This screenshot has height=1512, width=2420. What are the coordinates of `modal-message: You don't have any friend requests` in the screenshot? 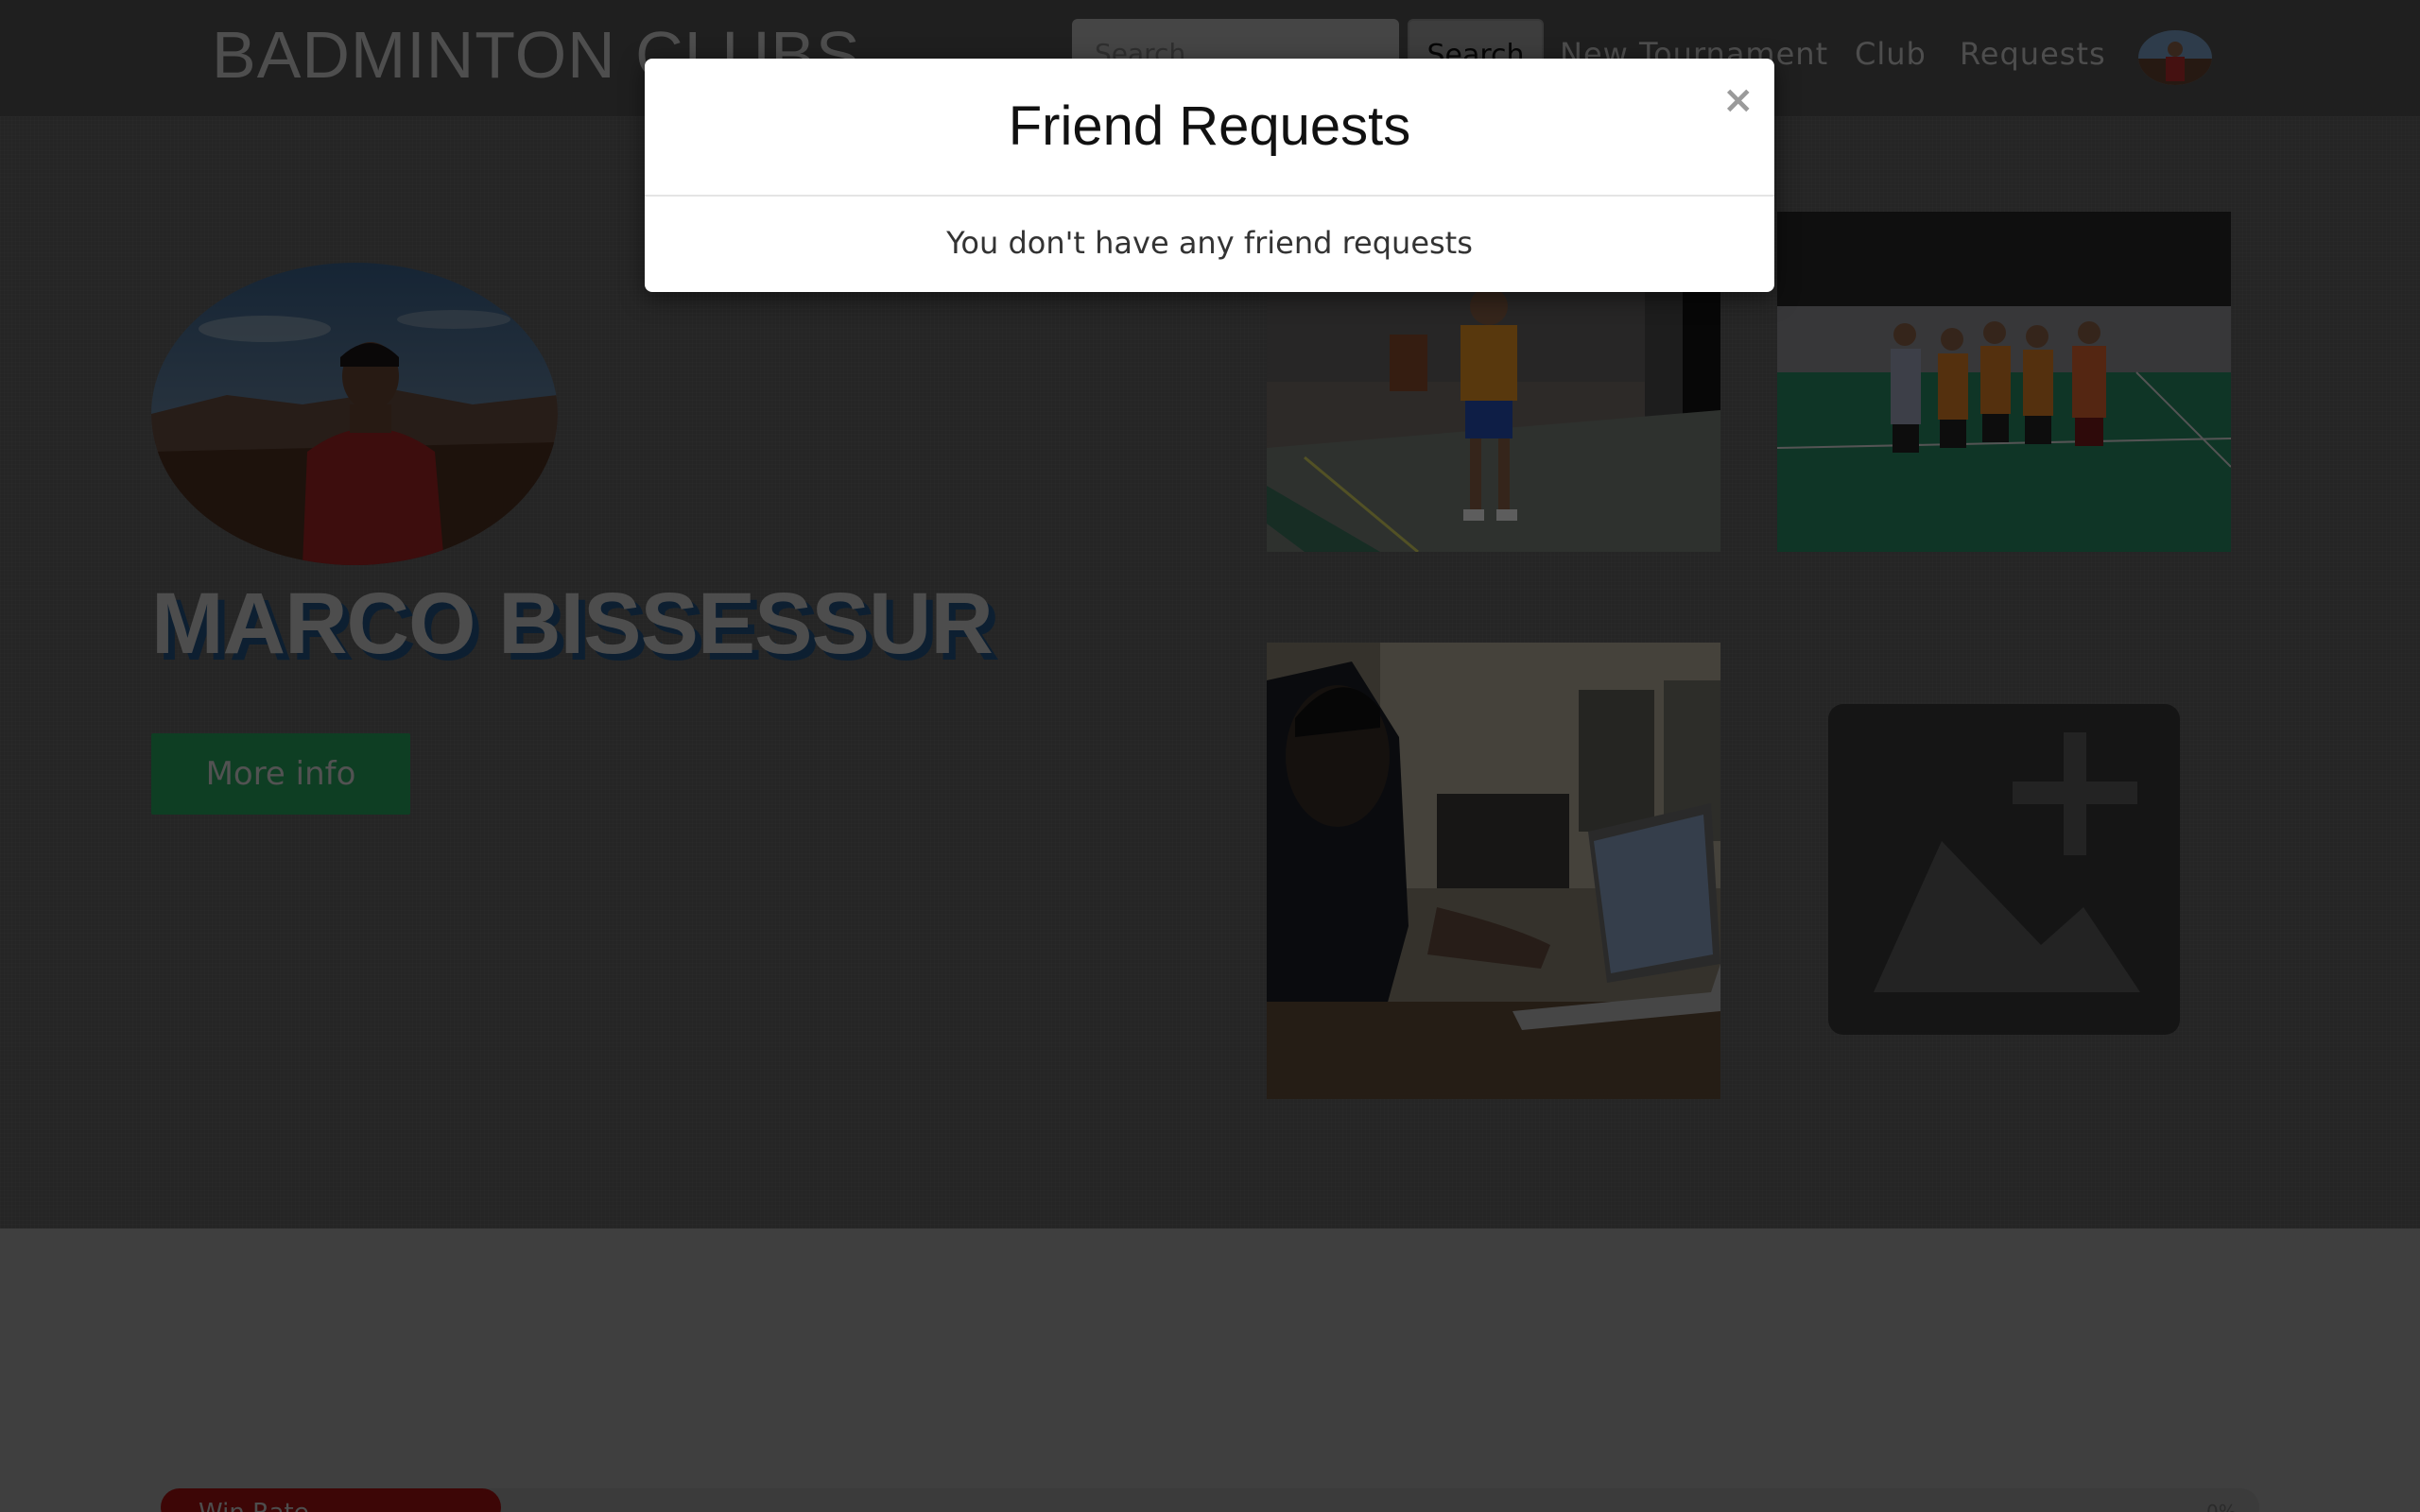 It's located at (1210, 243).